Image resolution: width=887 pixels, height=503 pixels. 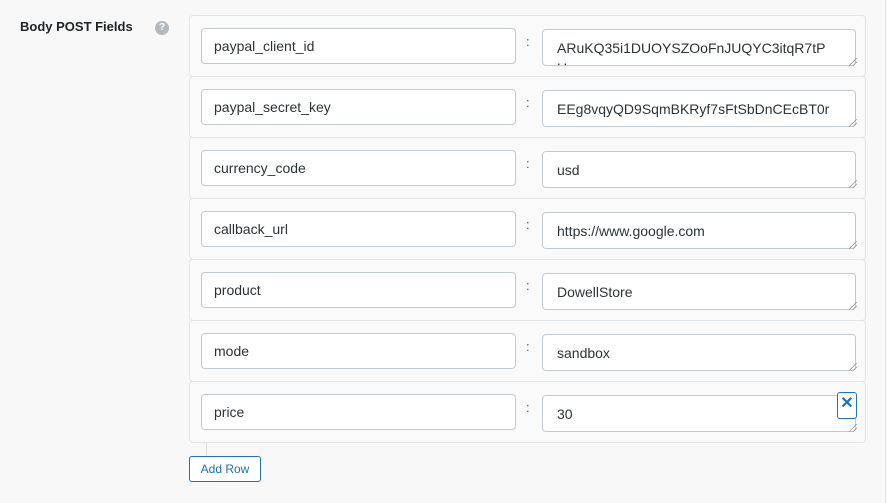 I want to click on add-row-button: Add Row, so click(x=225, y=469).